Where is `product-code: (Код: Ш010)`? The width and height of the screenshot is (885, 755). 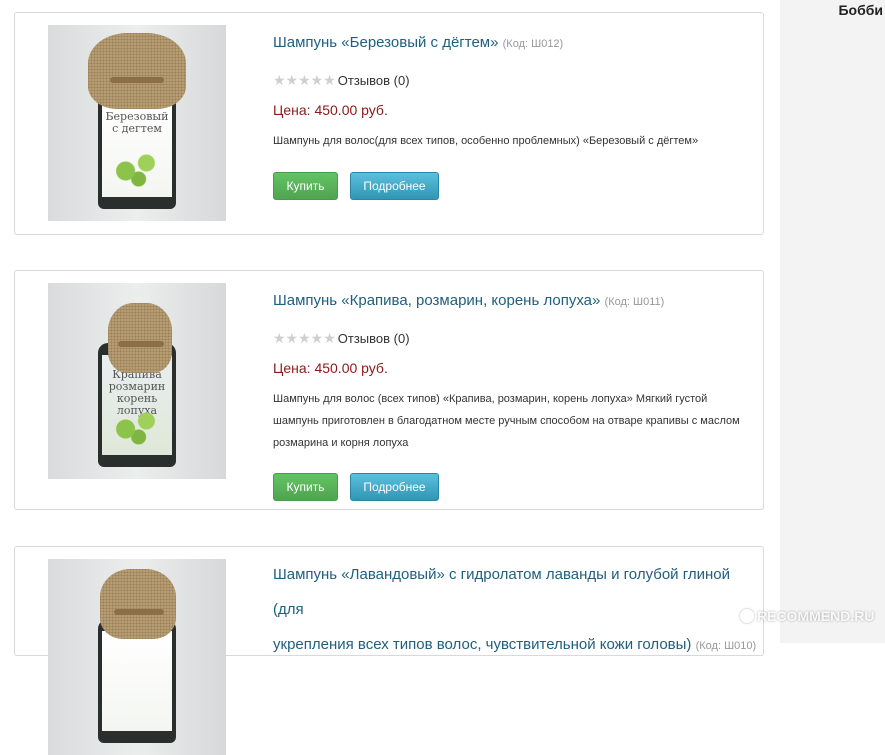 product-code: (Код: Ш010) is located at coordinates (726, 646).